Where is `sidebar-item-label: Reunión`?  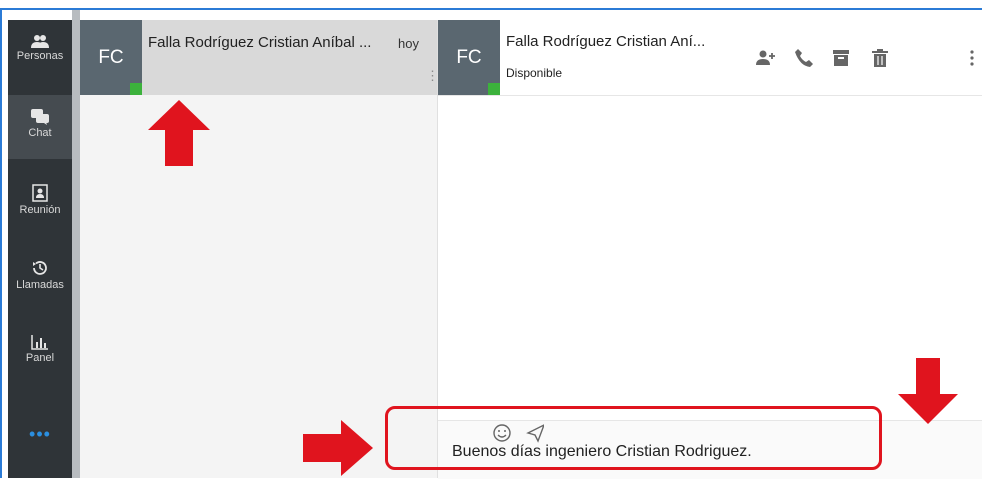 sidebar-item-label: Reunión is located at coordinates (40, 210).